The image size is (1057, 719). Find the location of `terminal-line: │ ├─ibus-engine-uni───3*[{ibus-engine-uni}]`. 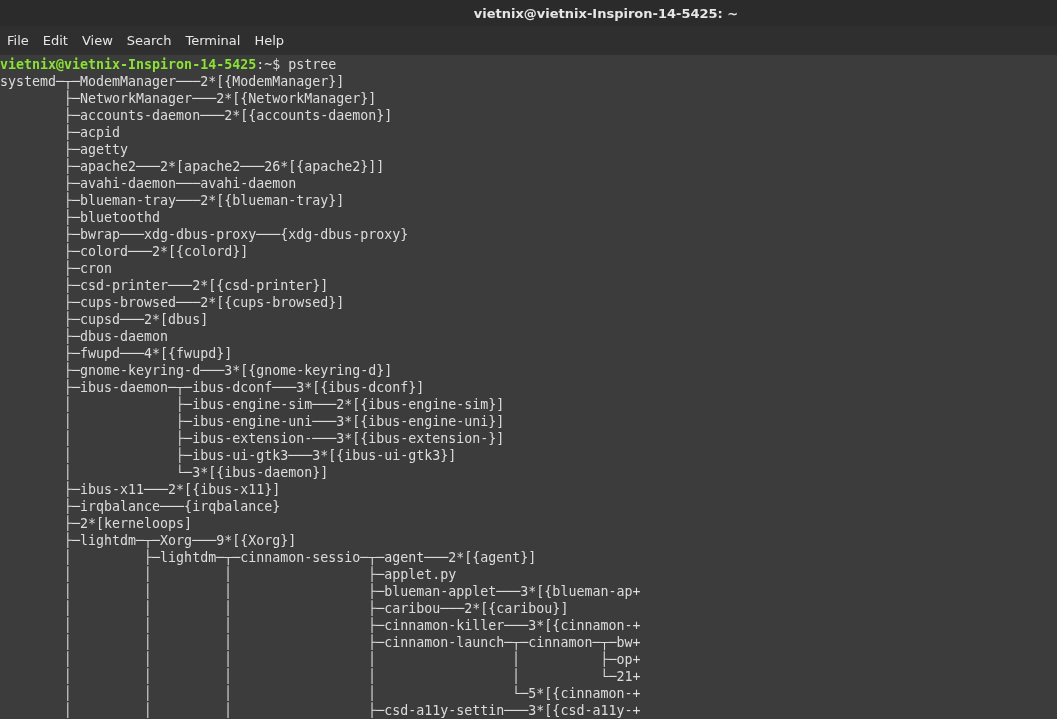

terminal-line: │ ├─ibus-engine-uni───3*[{ibus-engine-uni}] is located at coordinates (284, 421).